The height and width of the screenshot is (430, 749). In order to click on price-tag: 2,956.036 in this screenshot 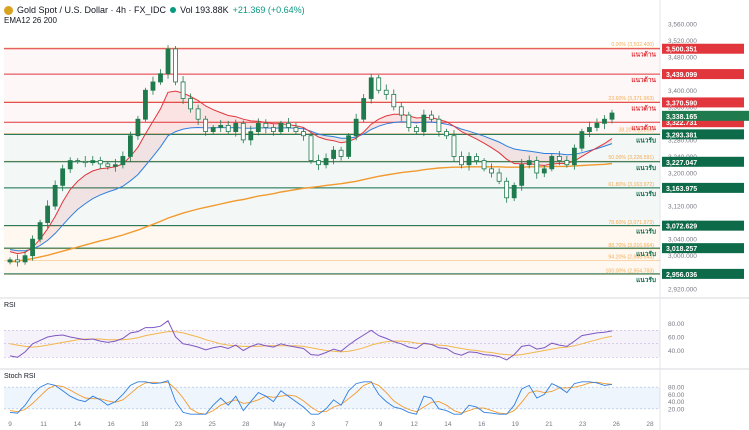, I will do `click(681, 275)`.